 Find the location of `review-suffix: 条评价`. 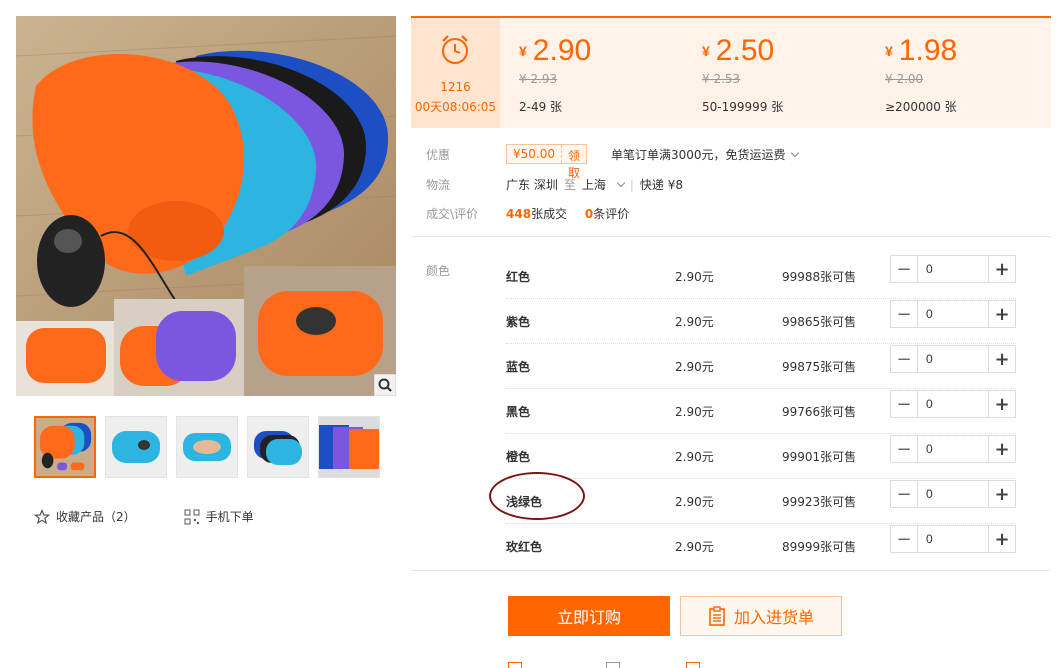

review-suffix: 条评价 is located at coordinates (611, 214).